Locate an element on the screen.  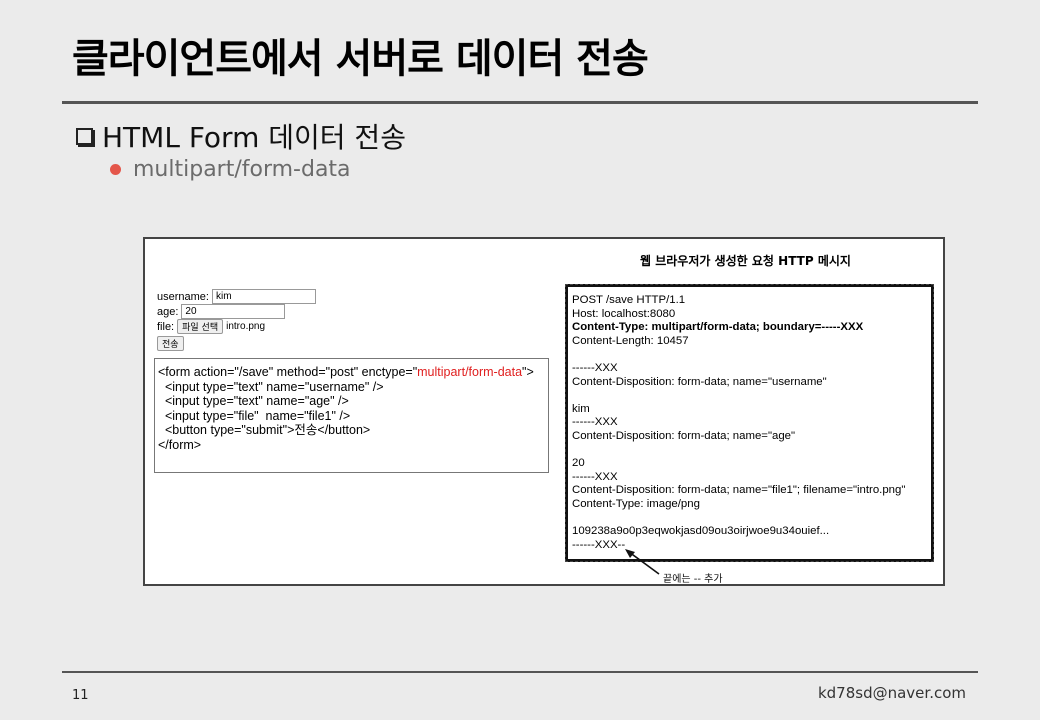
bullet-item: multipart/form-data is located at coordinates (230, 169).